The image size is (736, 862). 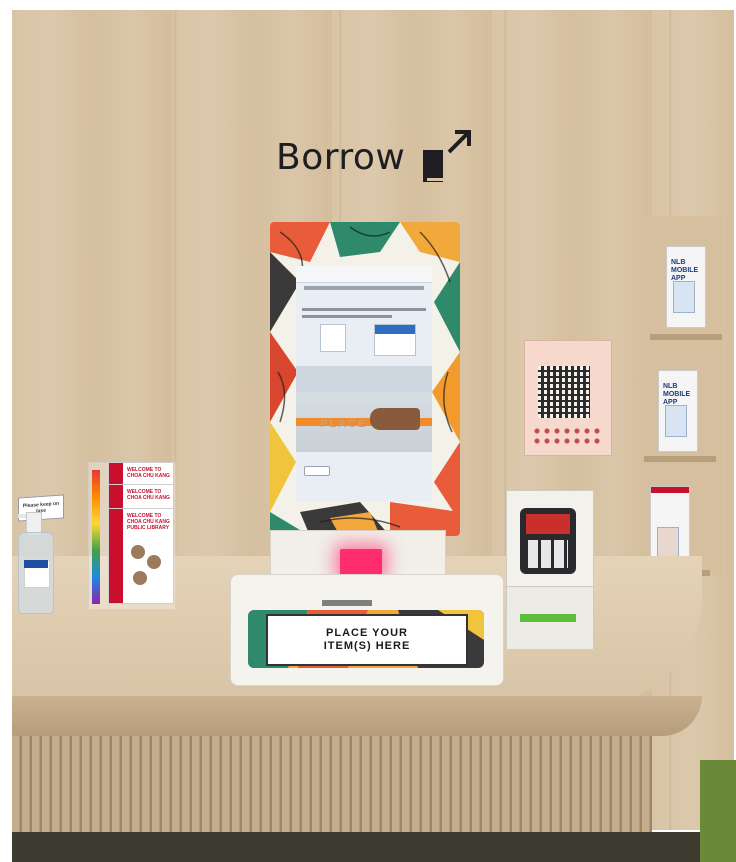 I want to click on borrow-sign: Borrow, so click(x=375, y=157).